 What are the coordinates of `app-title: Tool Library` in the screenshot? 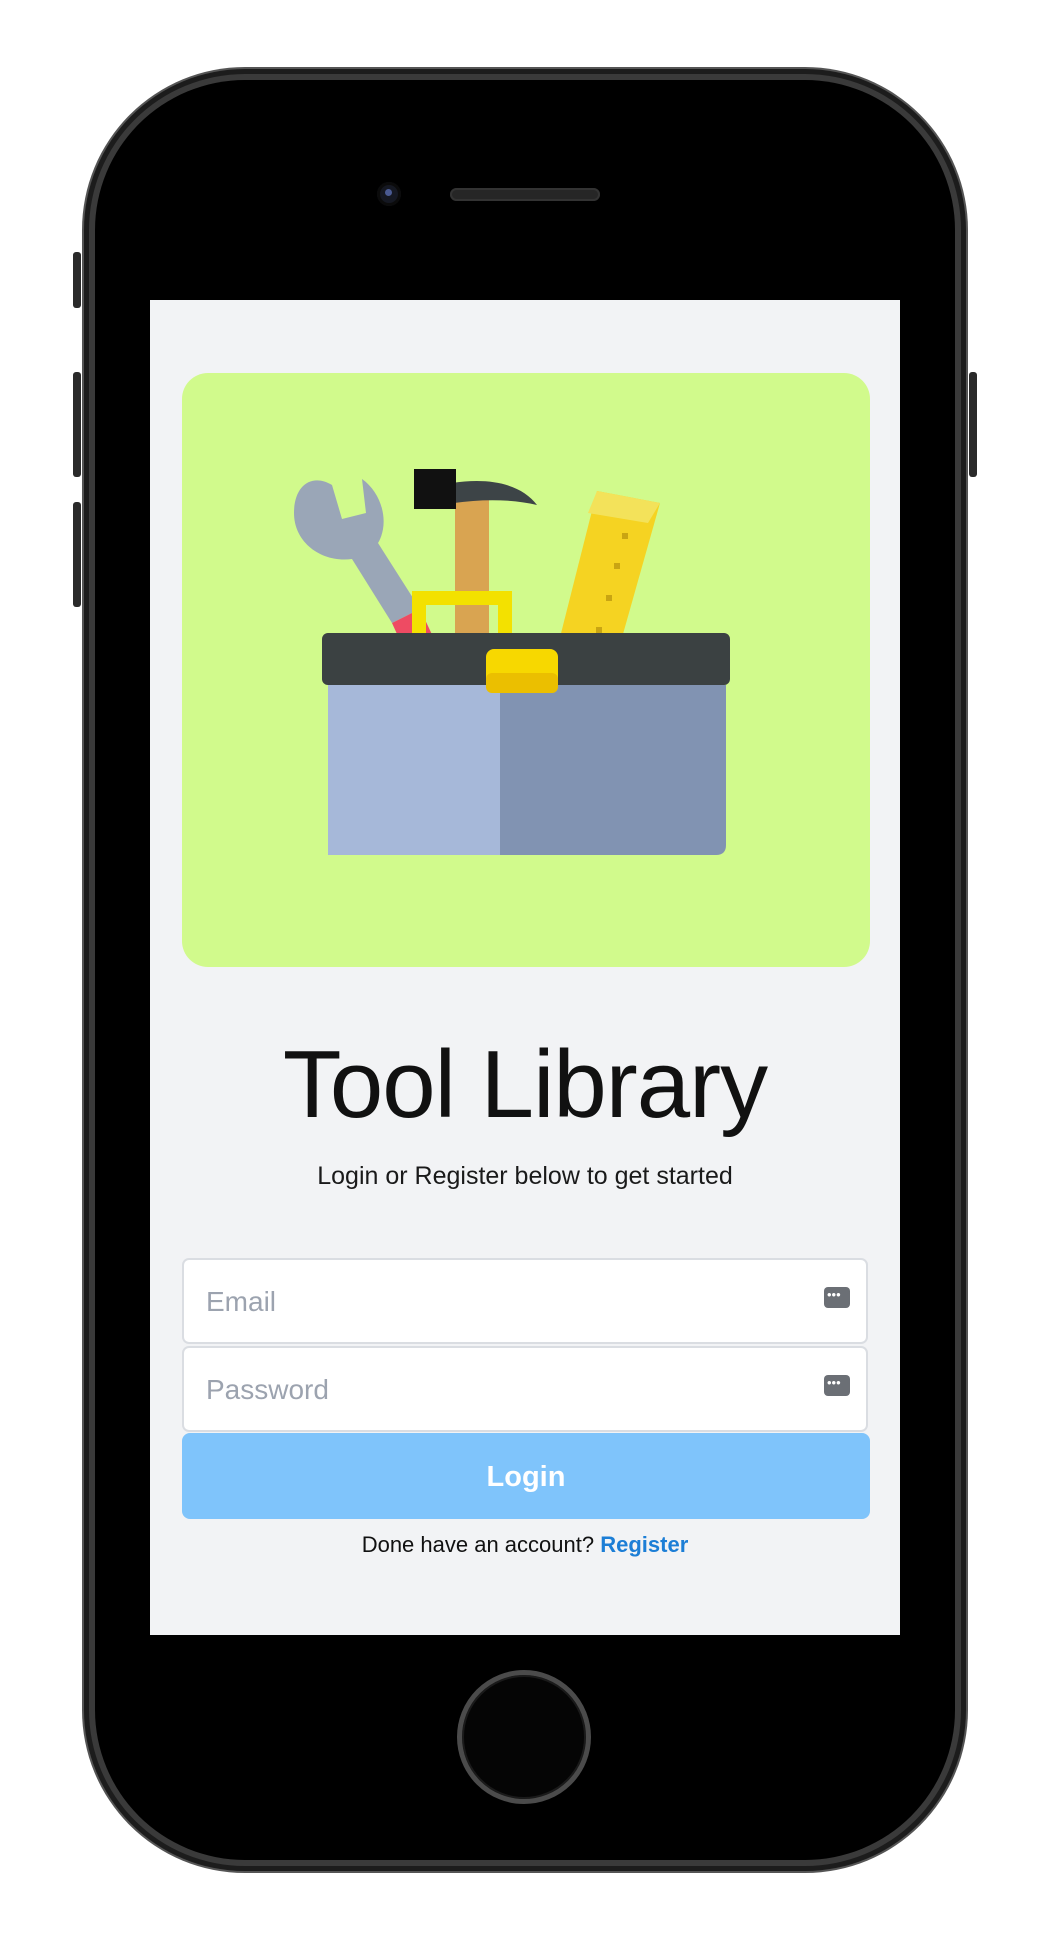 It's located at (525, 1084).